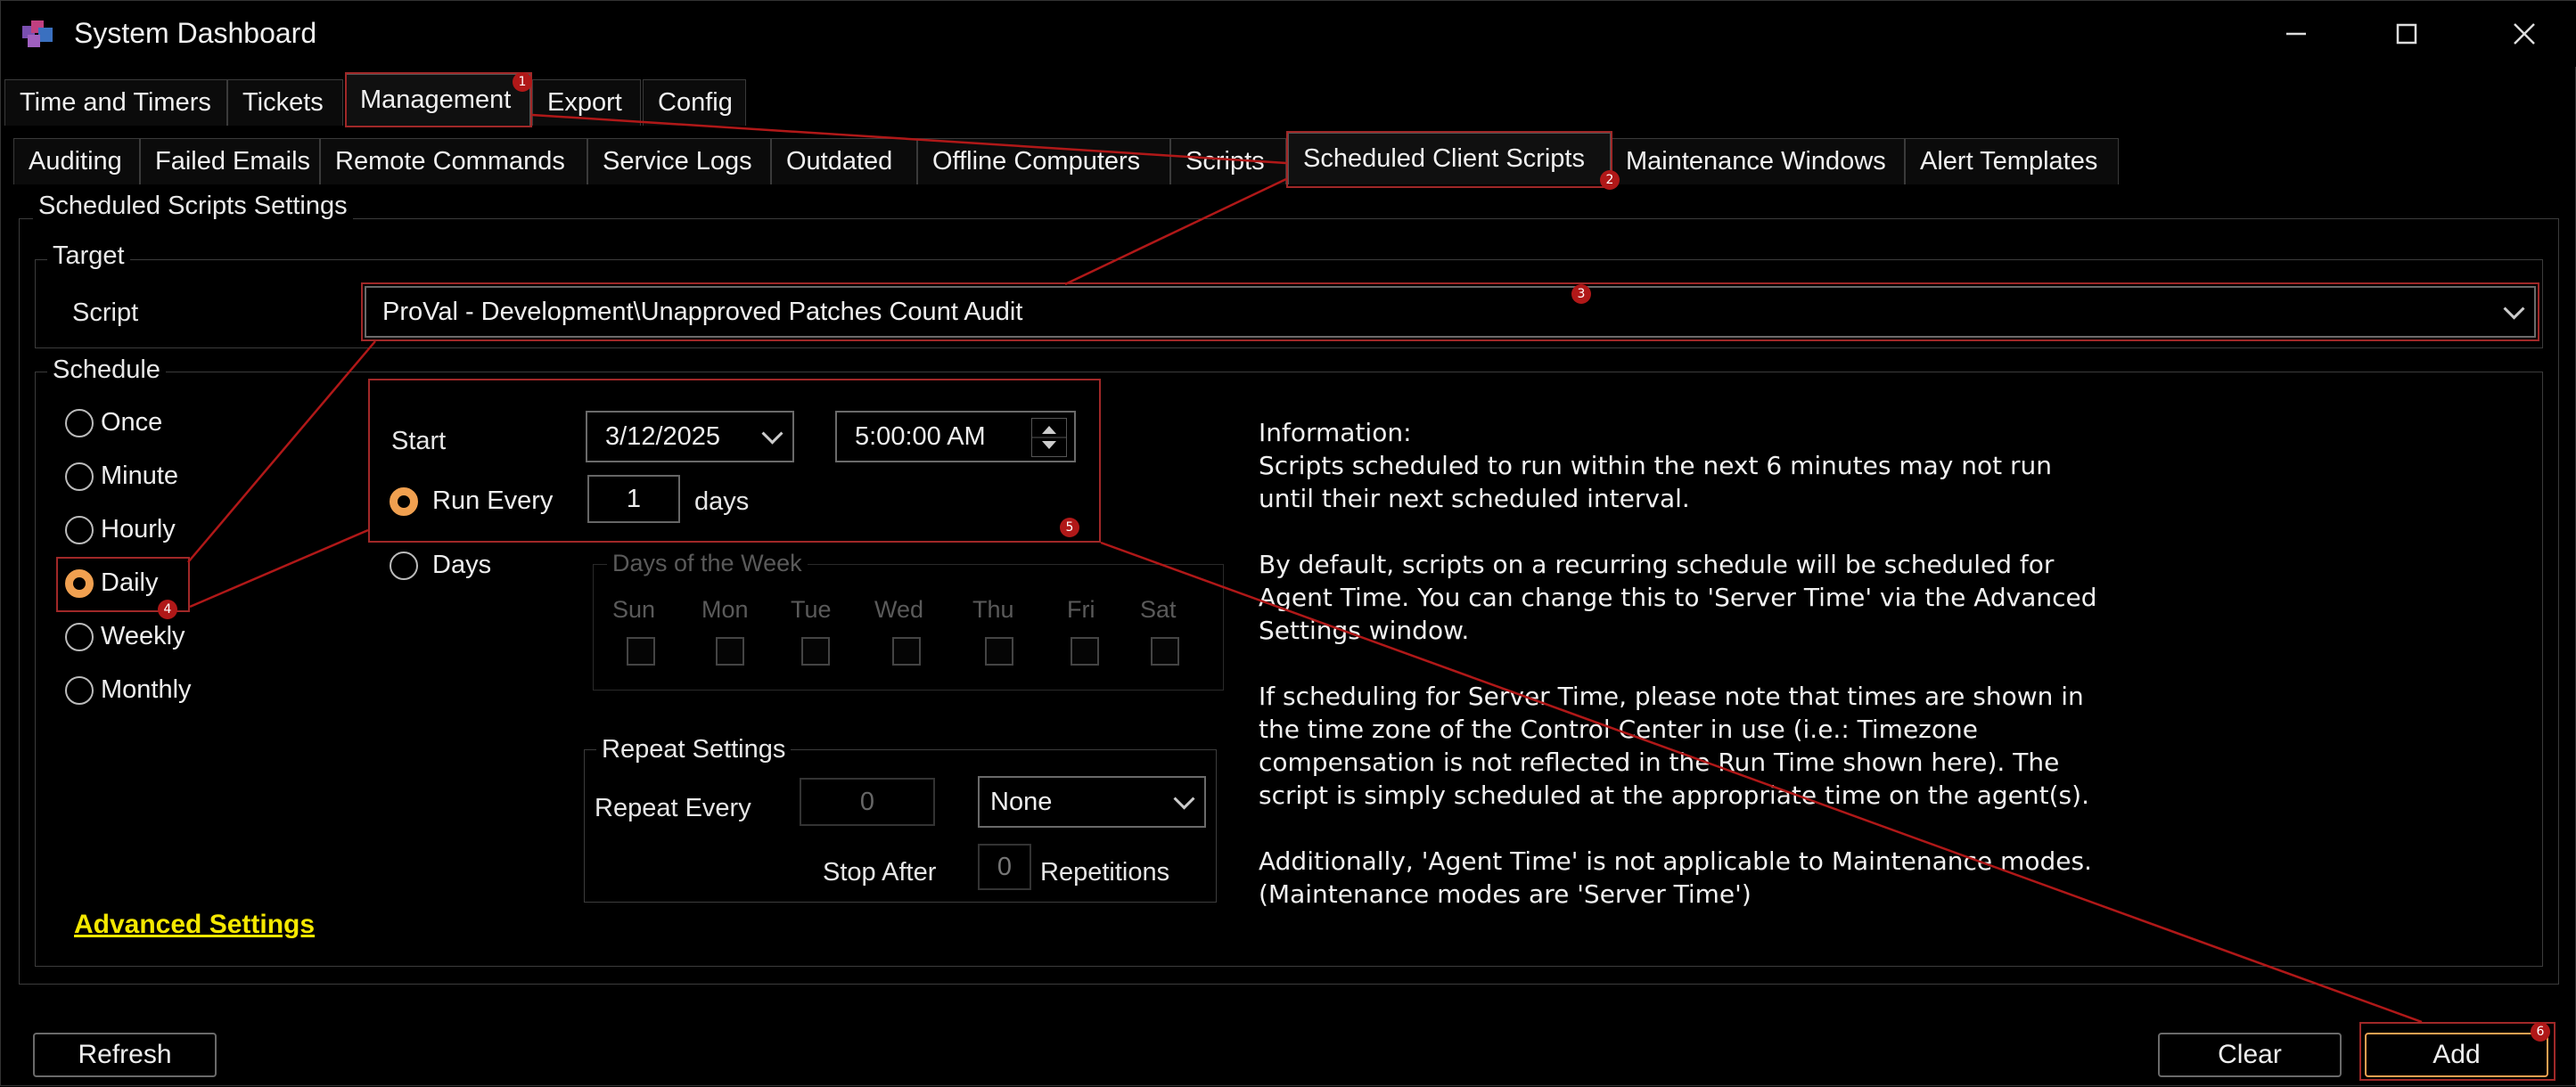  I want to click on repetitions-label: Repetitions, so click(1105, 872).